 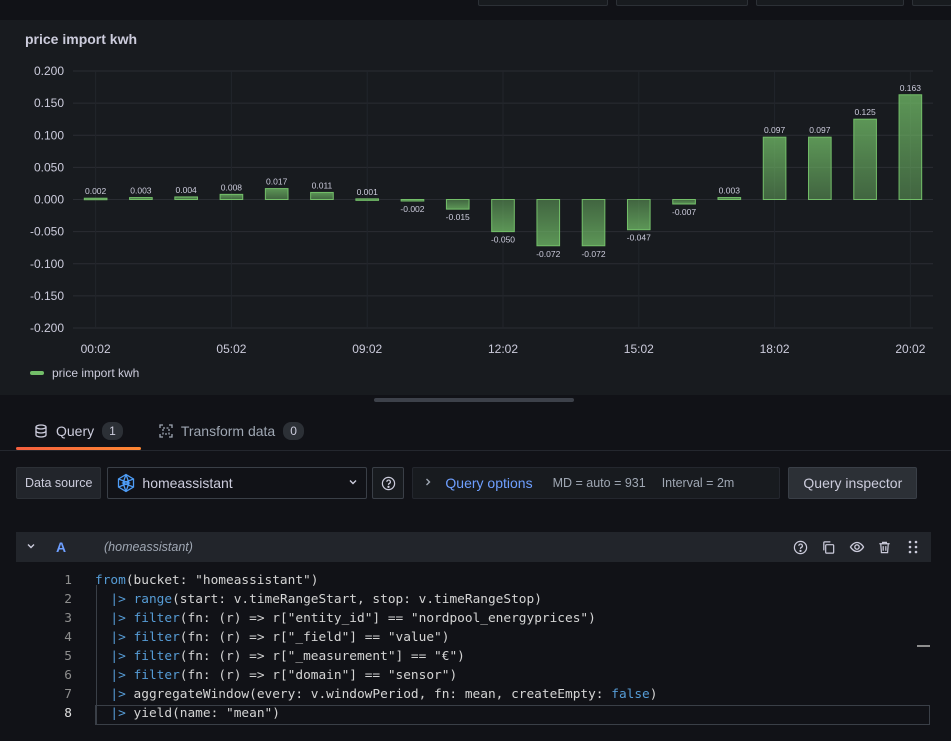 I want to click on line-number: 6, so click(x=68, y=675).